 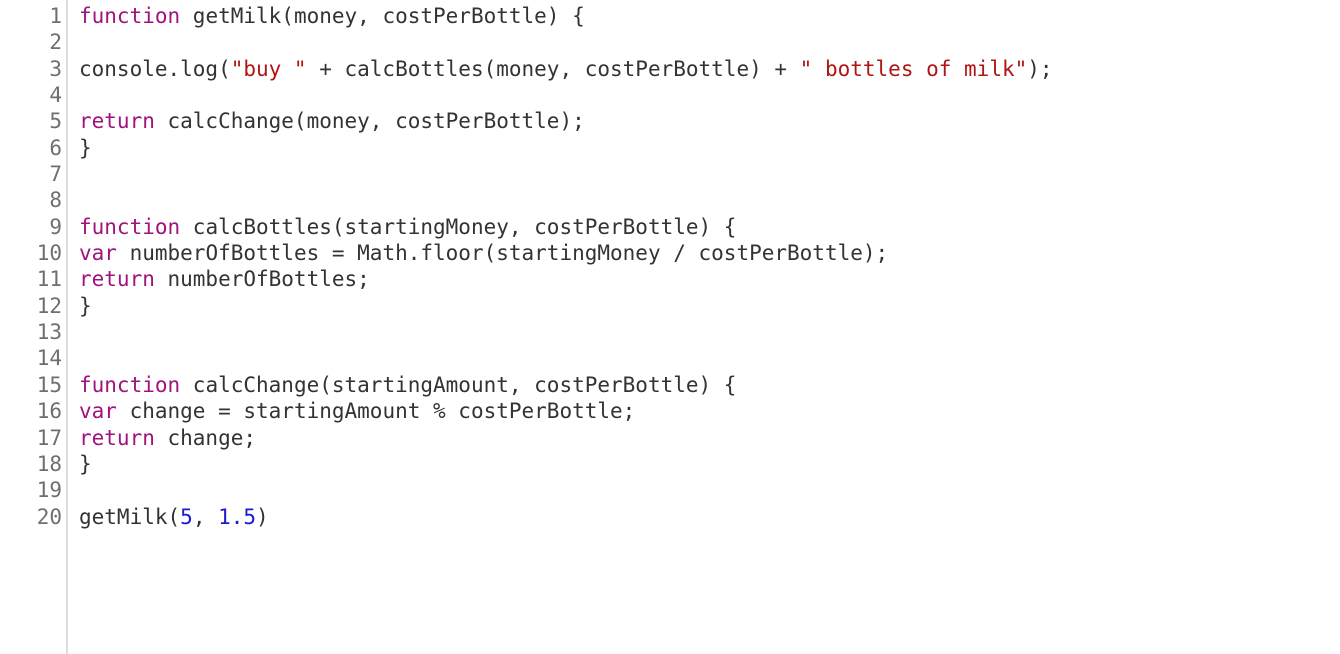 I want to click on code-line: getMilk(5, 1.5), so click(x=709, y=517).